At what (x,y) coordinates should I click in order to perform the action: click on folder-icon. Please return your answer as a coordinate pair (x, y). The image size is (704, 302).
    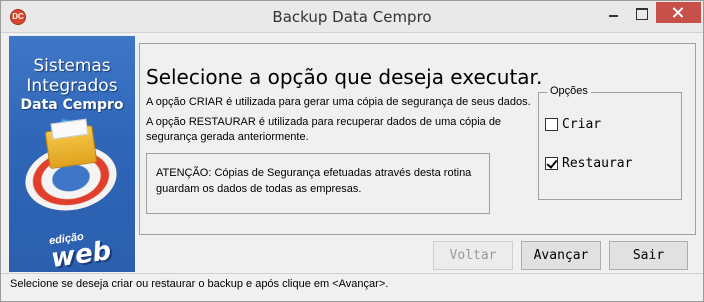
    Looking at the image, I should click on (71, 147).